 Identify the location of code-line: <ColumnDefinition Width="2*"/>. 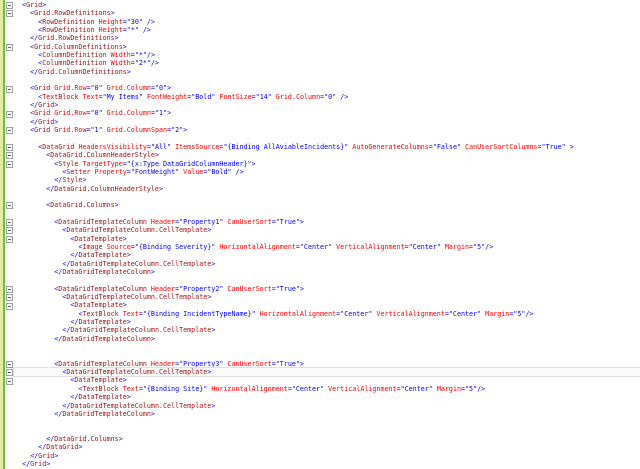
(327, 63).